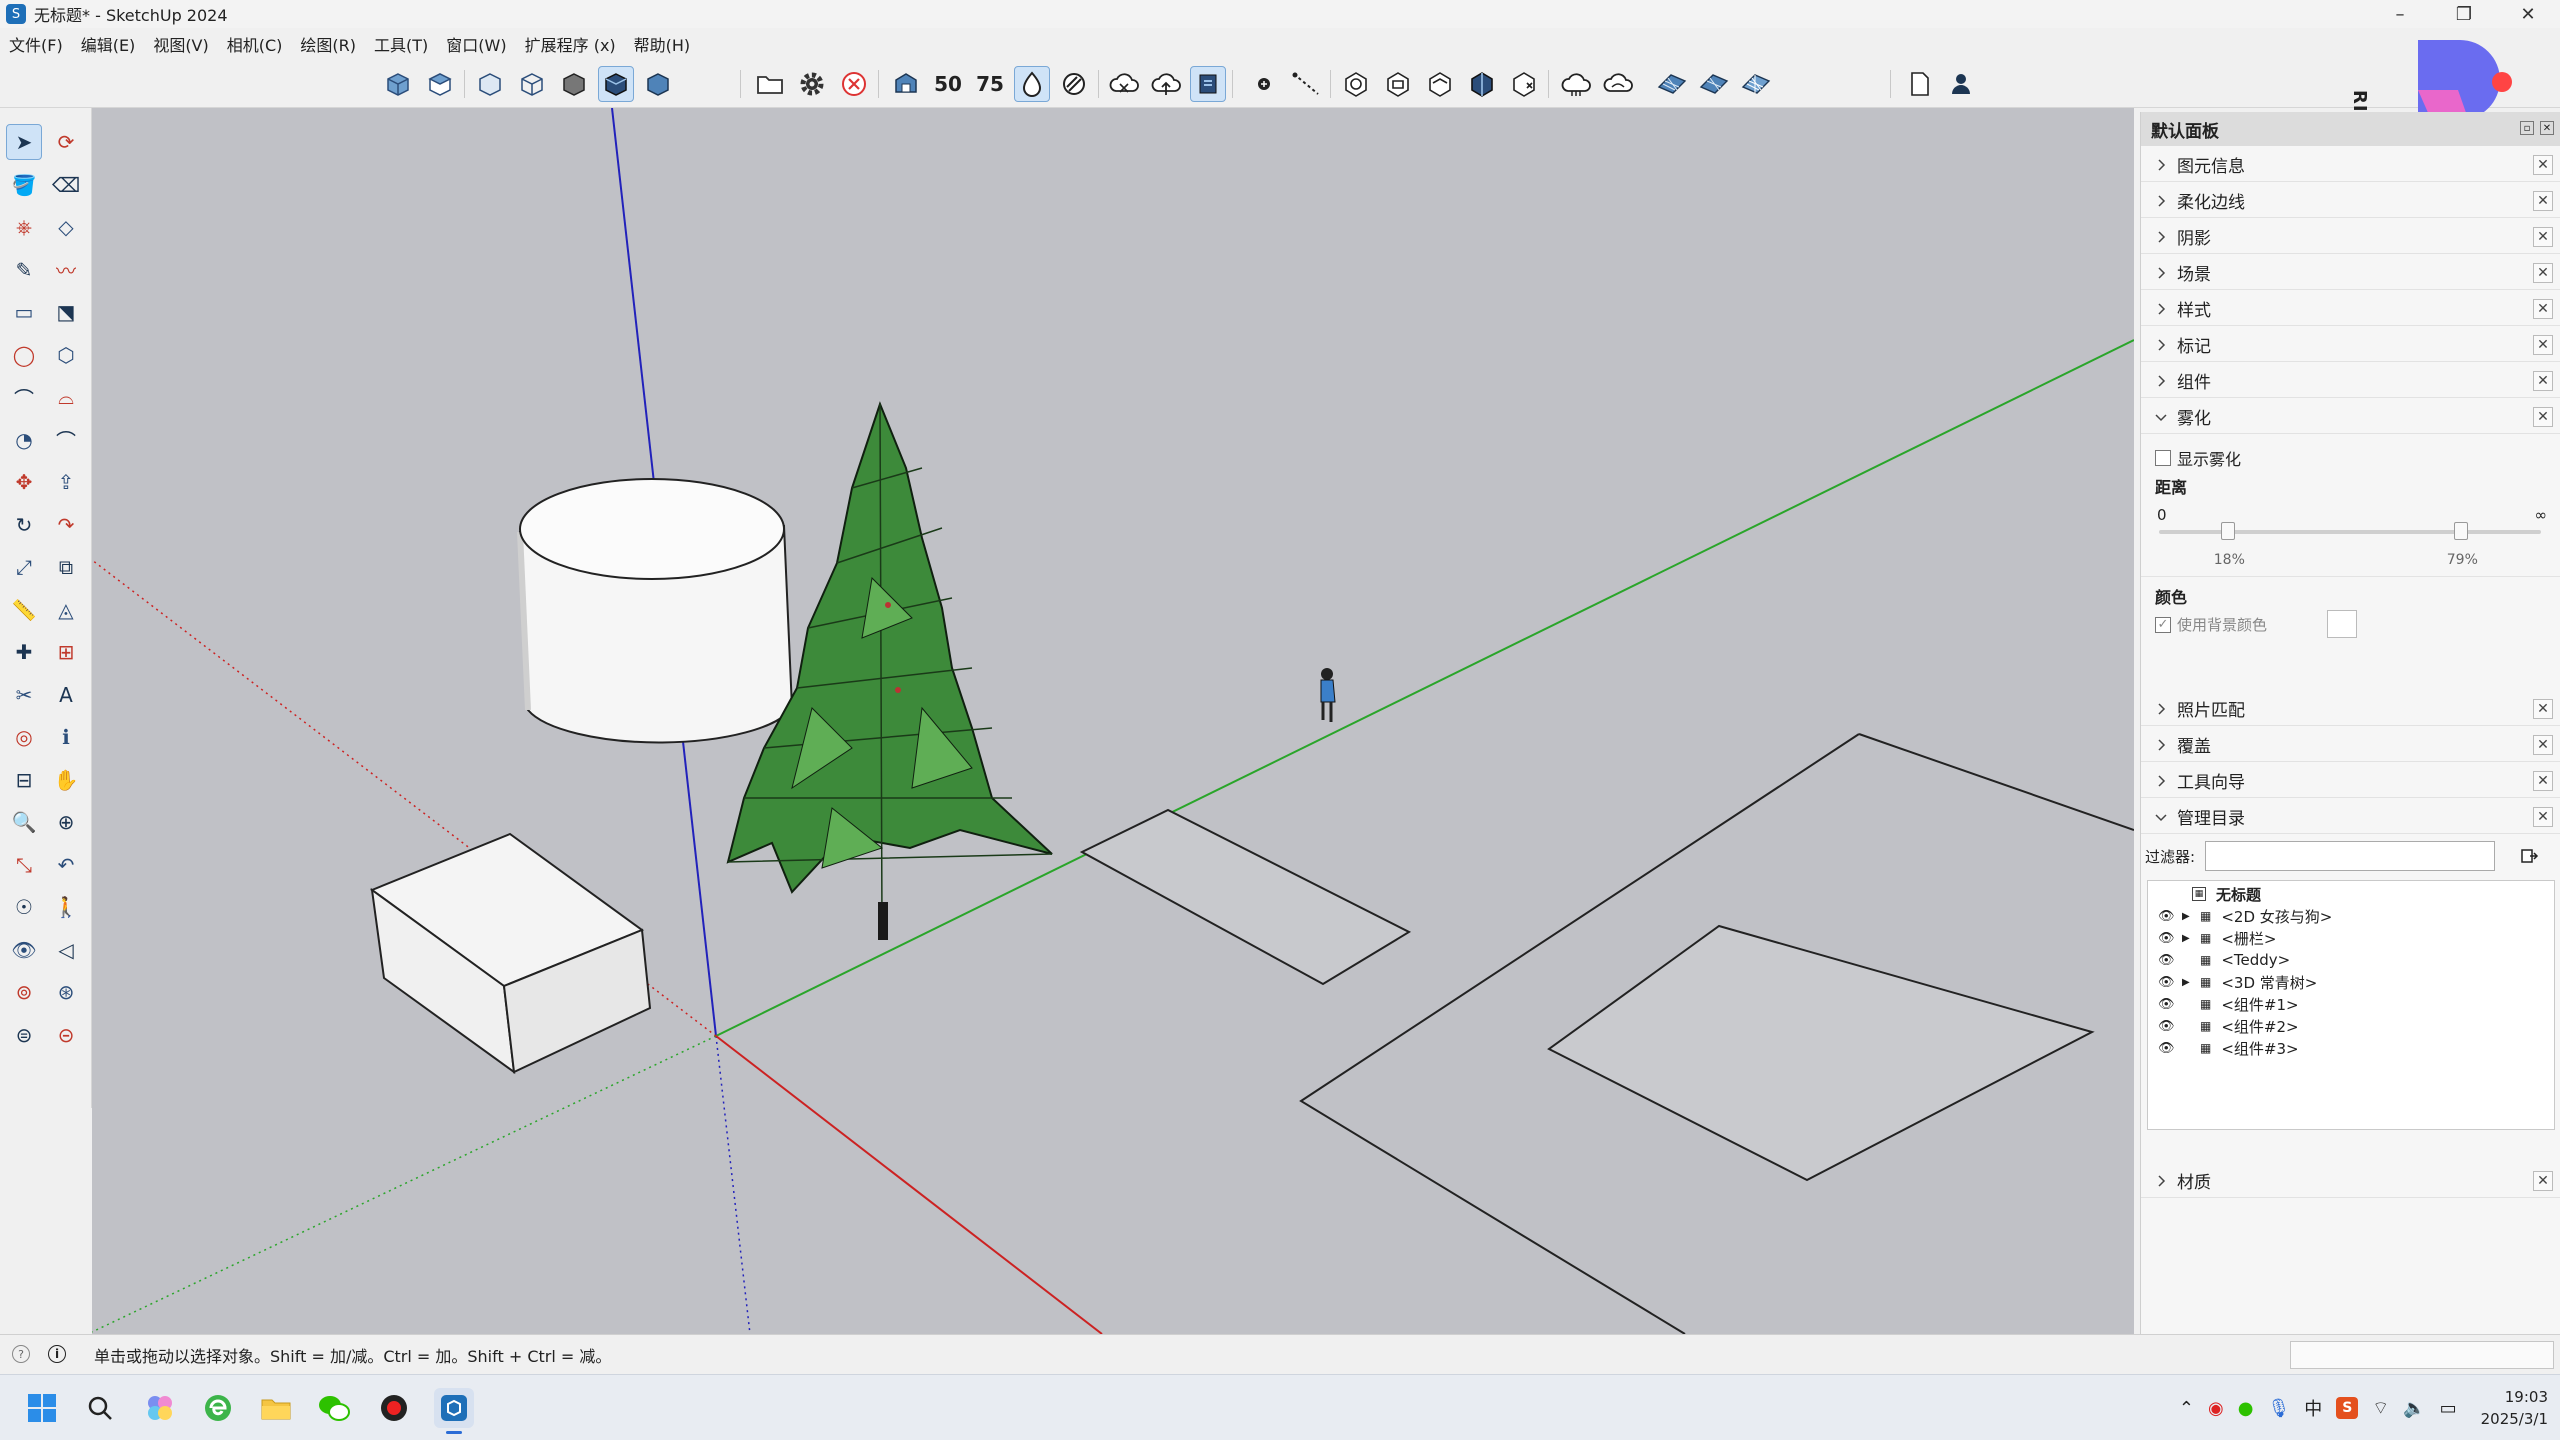  I want to click on search-icon, so click(100, 1408).